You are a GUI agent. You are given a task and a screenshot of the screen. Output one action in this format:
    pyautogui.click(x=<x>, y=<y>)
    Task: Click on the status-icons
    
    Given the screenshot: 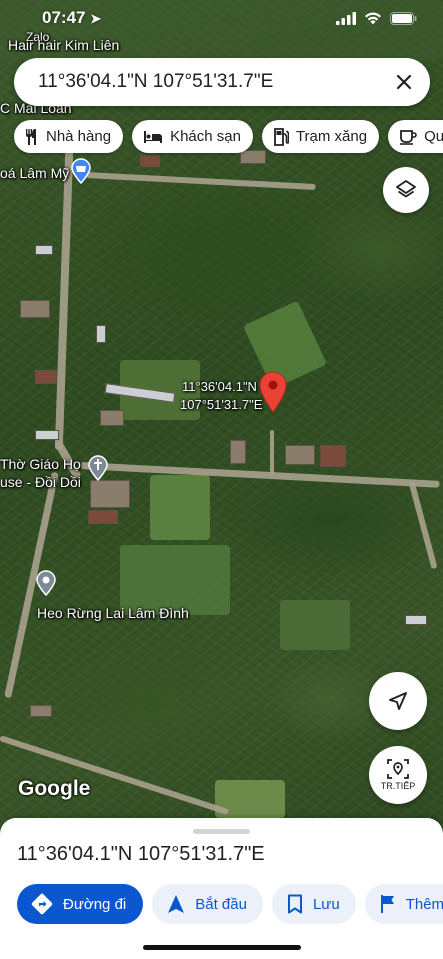 What is the action you would take?
    pyautogui.click(x=376, y=21)
    